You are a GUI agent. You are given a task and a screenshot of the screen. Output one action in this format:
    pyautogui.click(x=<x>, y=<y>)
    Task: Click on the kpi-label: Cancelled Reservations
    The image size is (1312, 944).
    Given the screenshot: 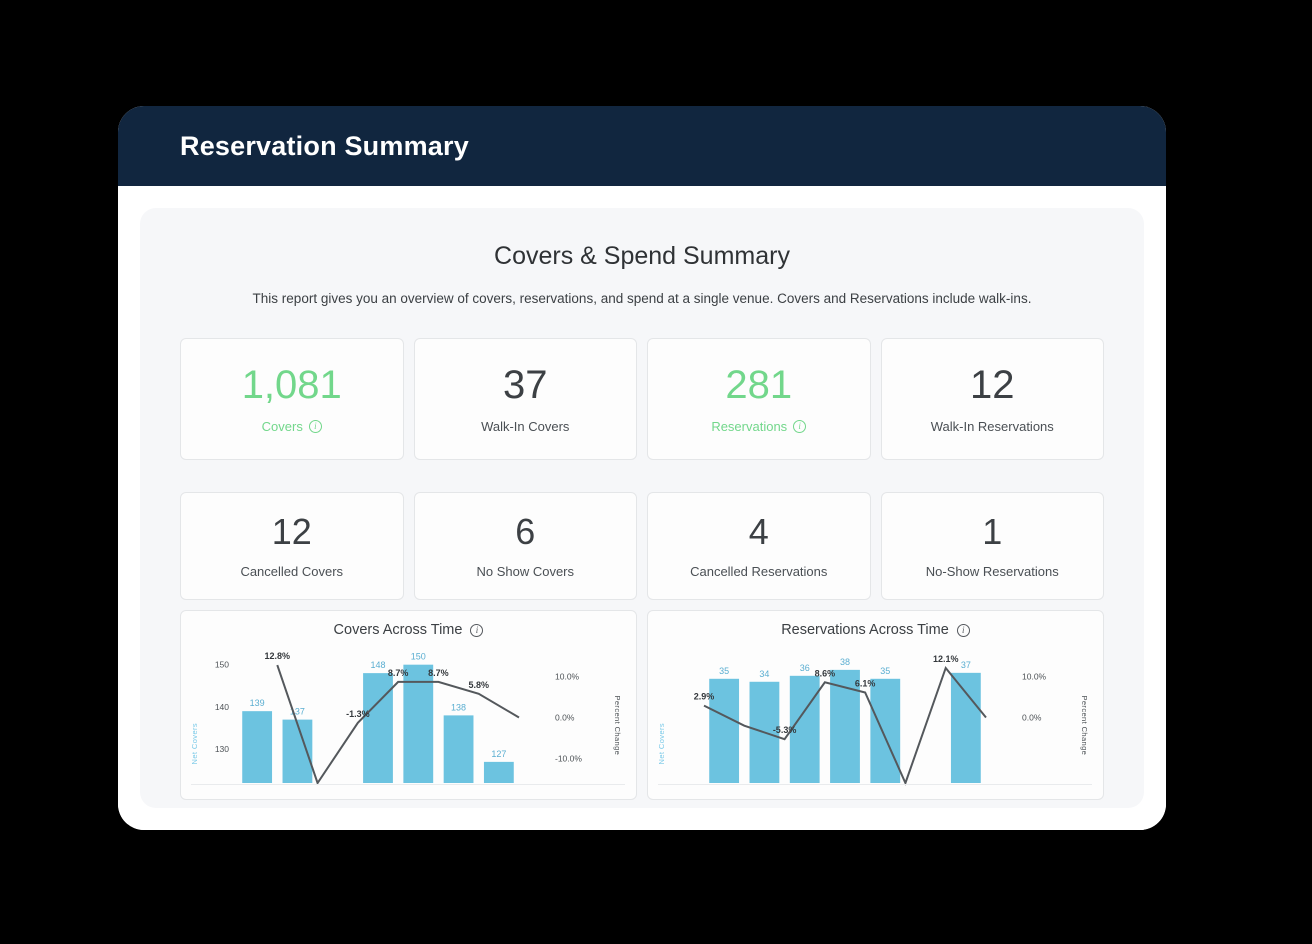 What is the action you would take?
    pyautogui.click(x=759, y=571)
    